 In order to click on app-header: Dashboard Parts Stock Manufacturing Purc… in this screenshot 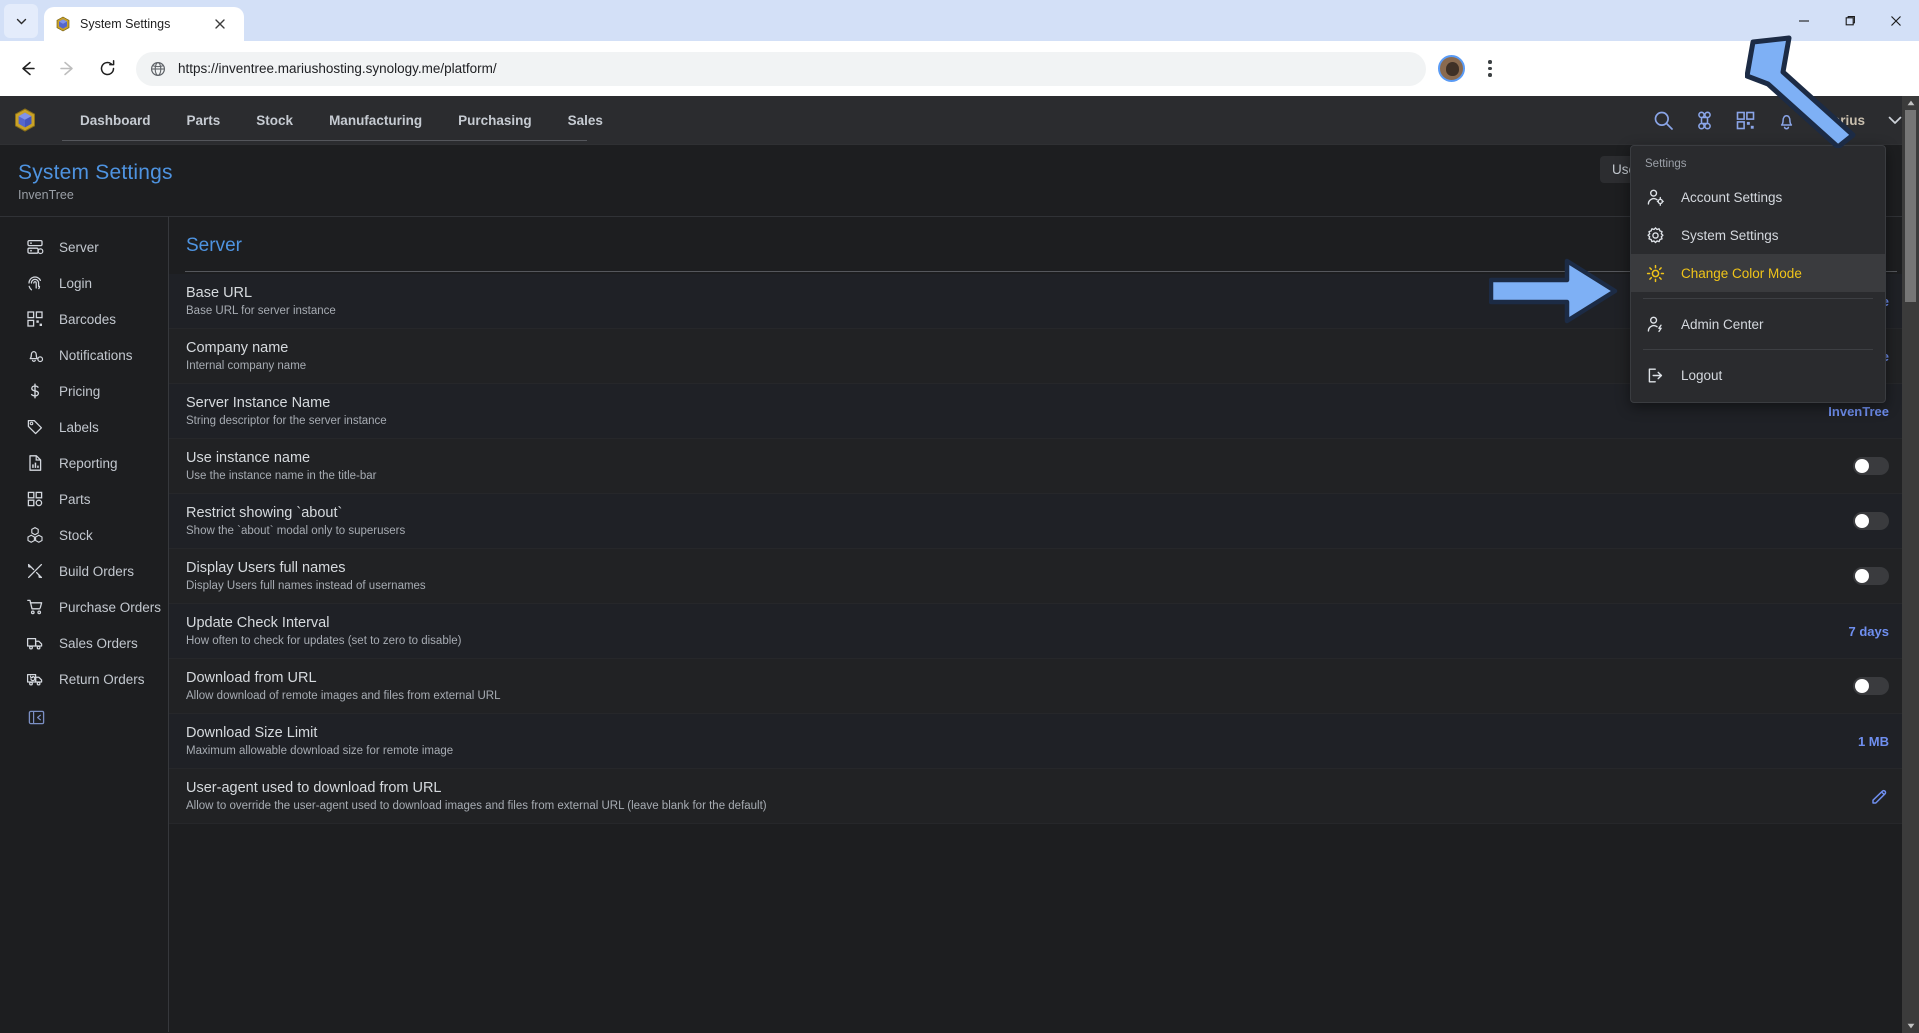, I will do `click(959, 120)`.